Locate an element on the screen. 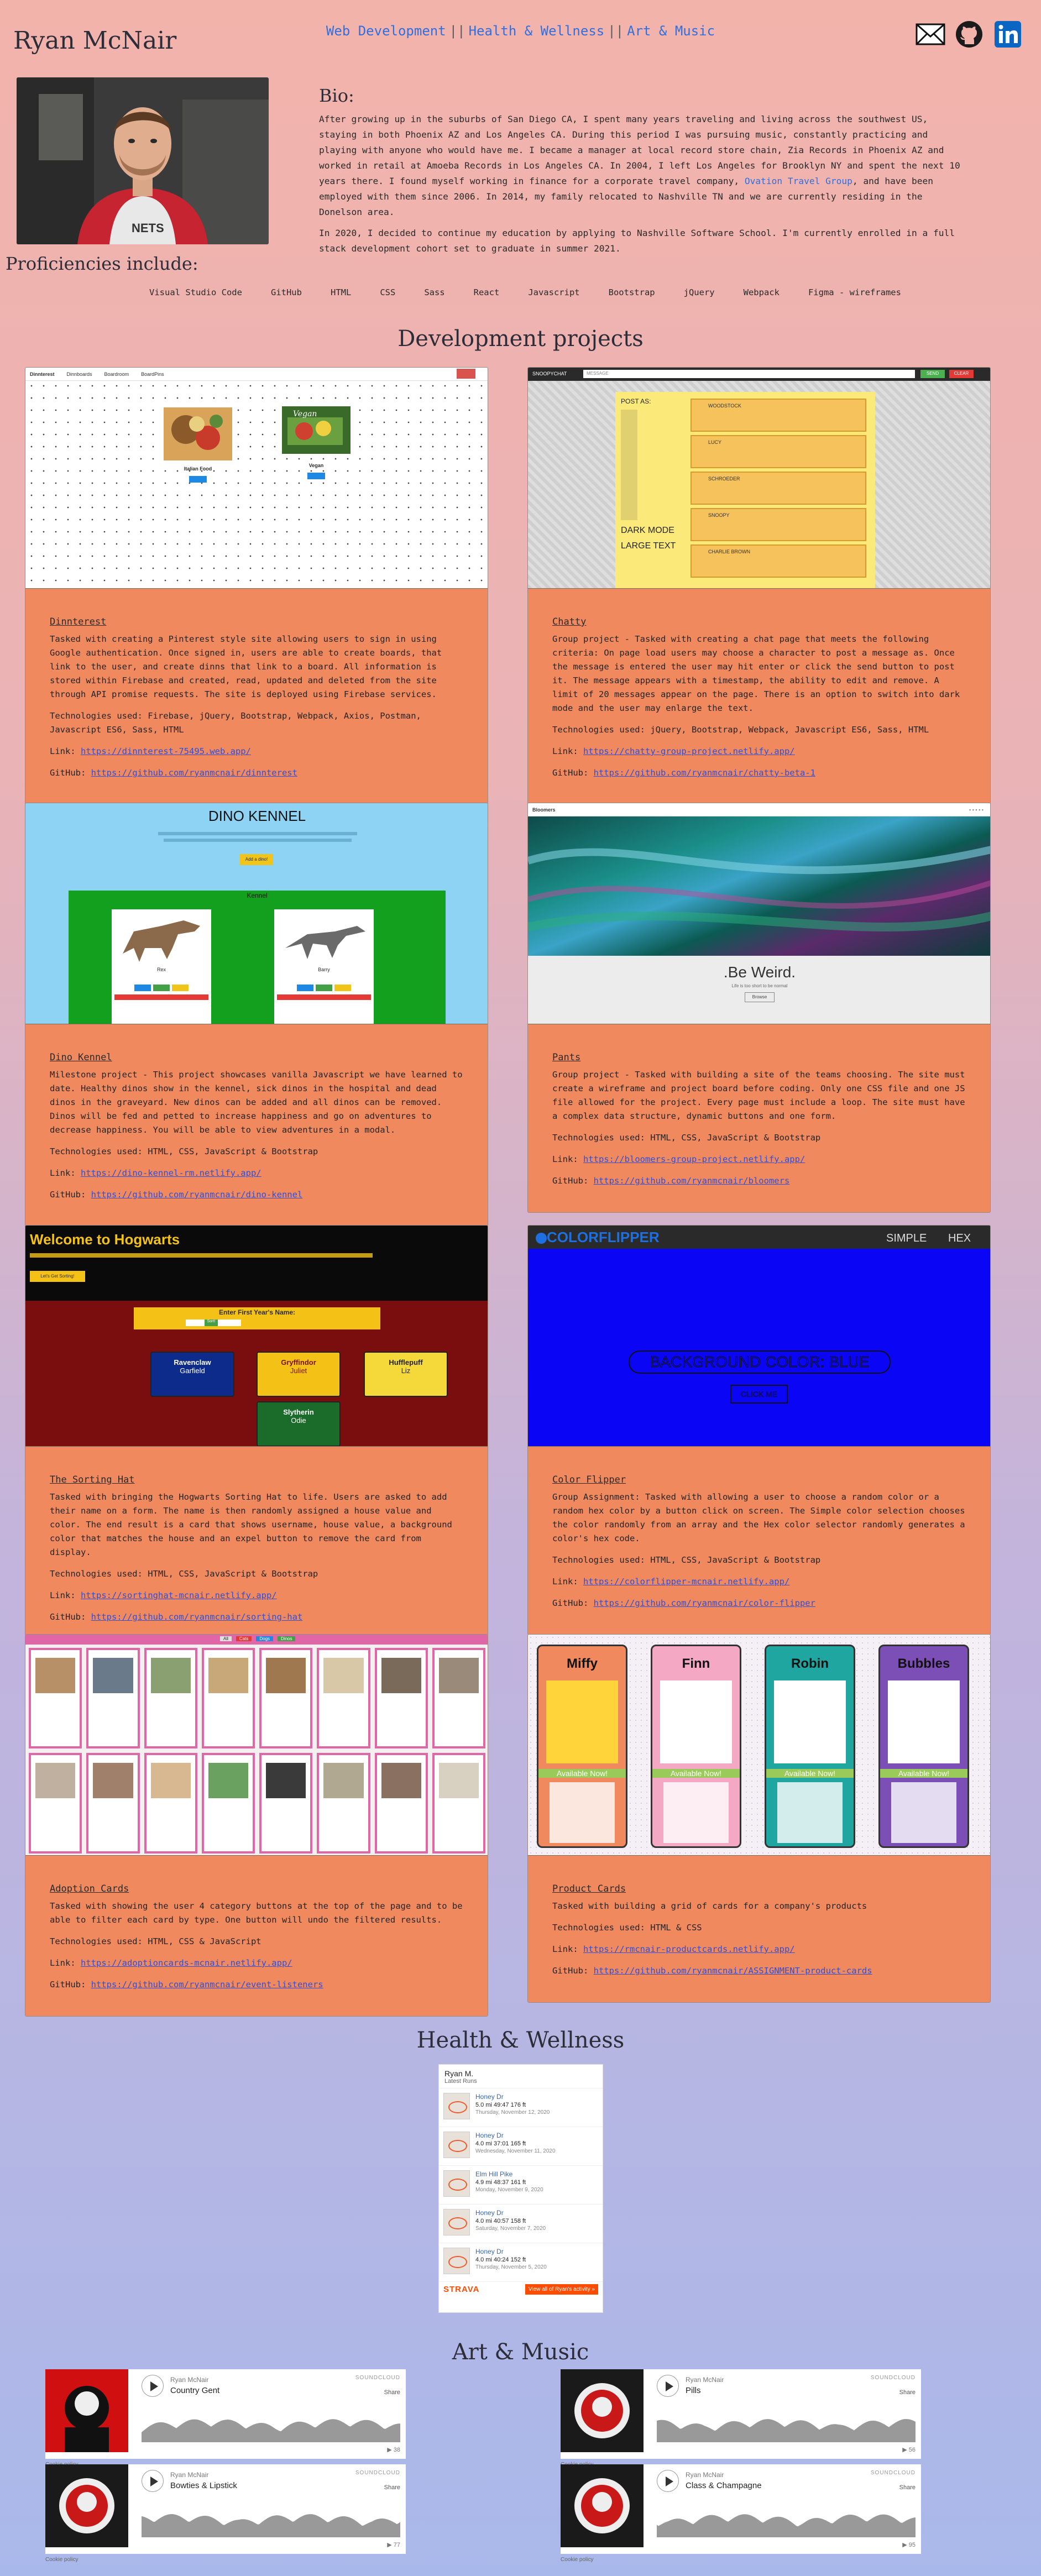 The height and width of the screenshot is (2576, 1041). project-title: Dinnterest is located at coordinates (256, 622).